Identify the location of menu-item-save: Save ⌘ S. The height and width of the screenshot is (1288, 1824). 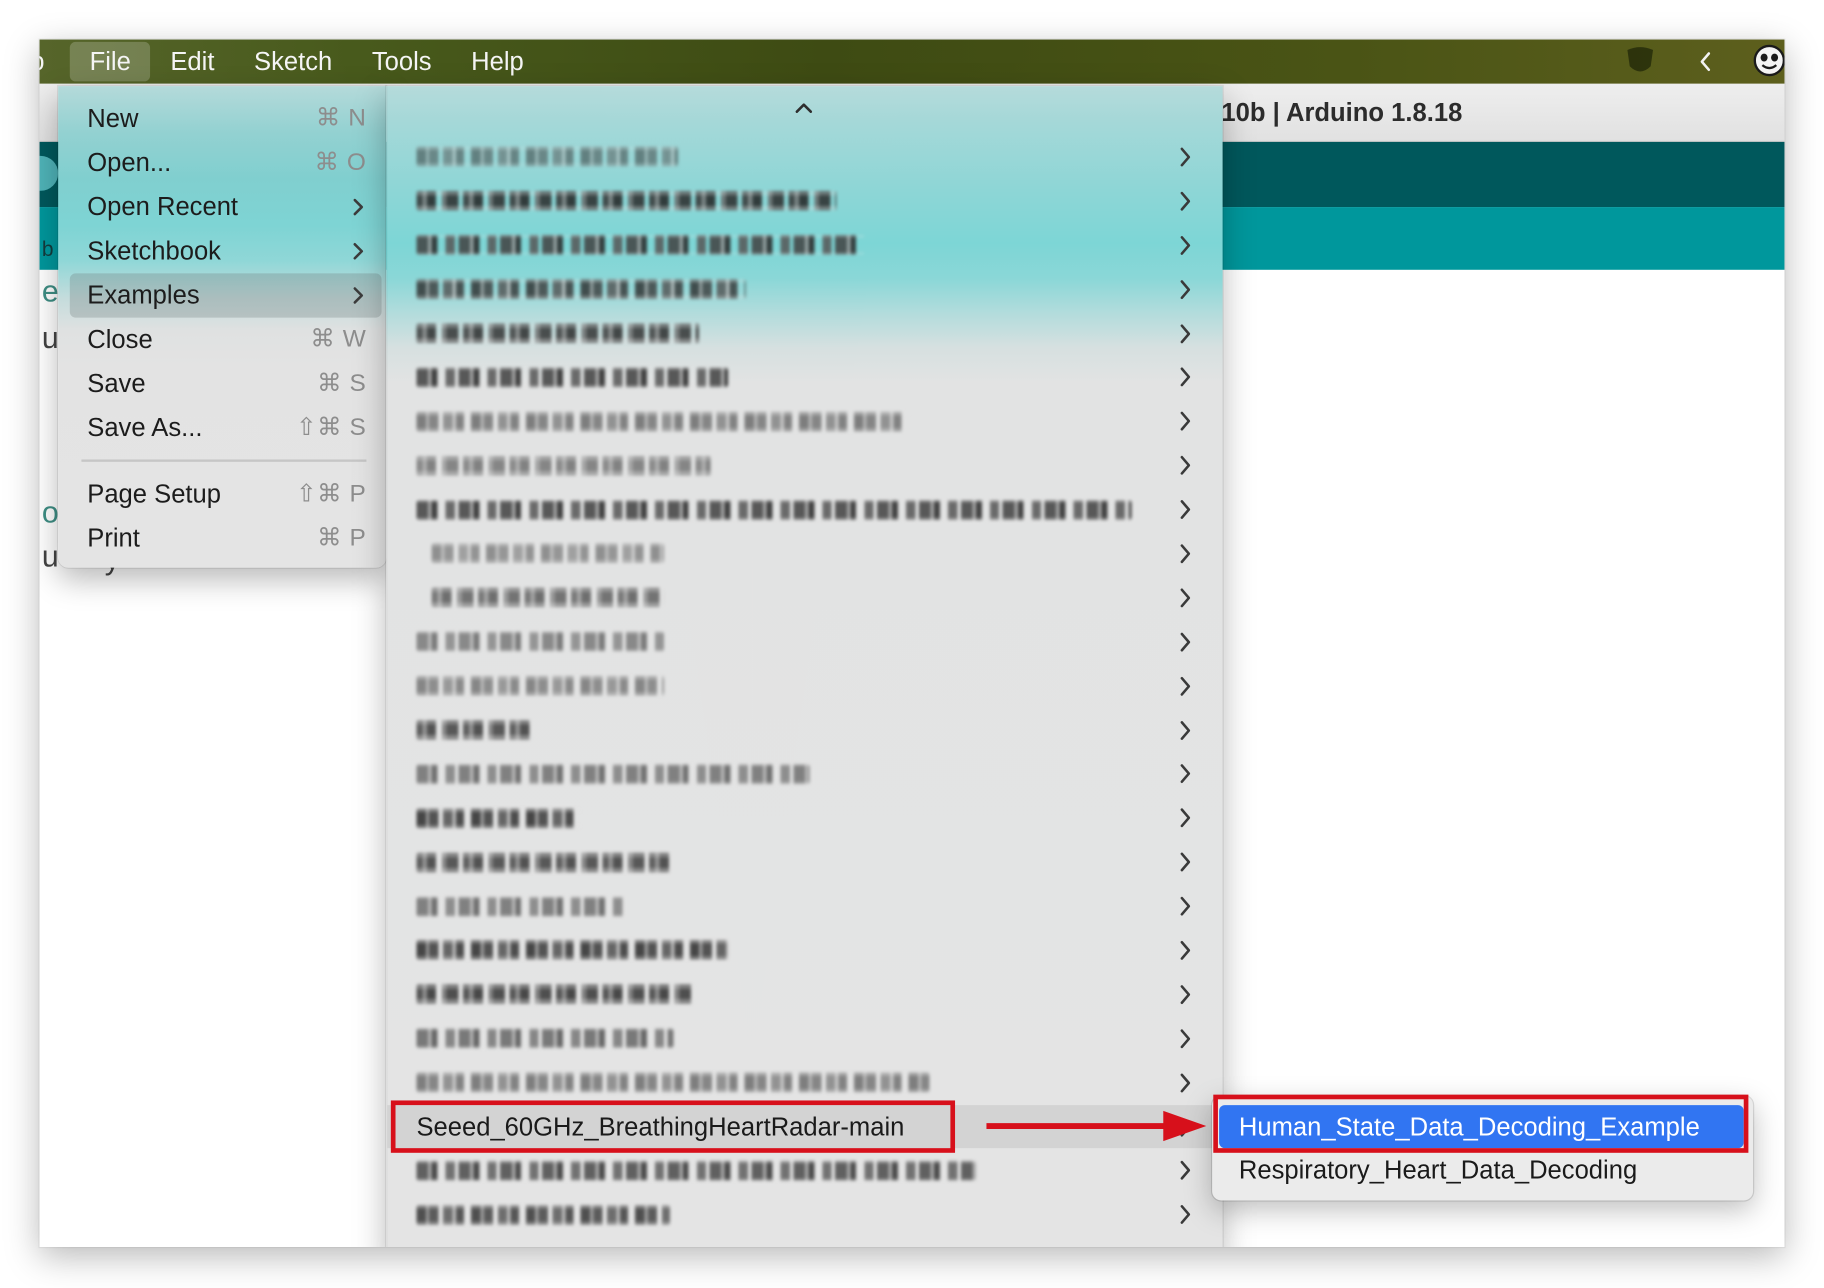
(226, 384).